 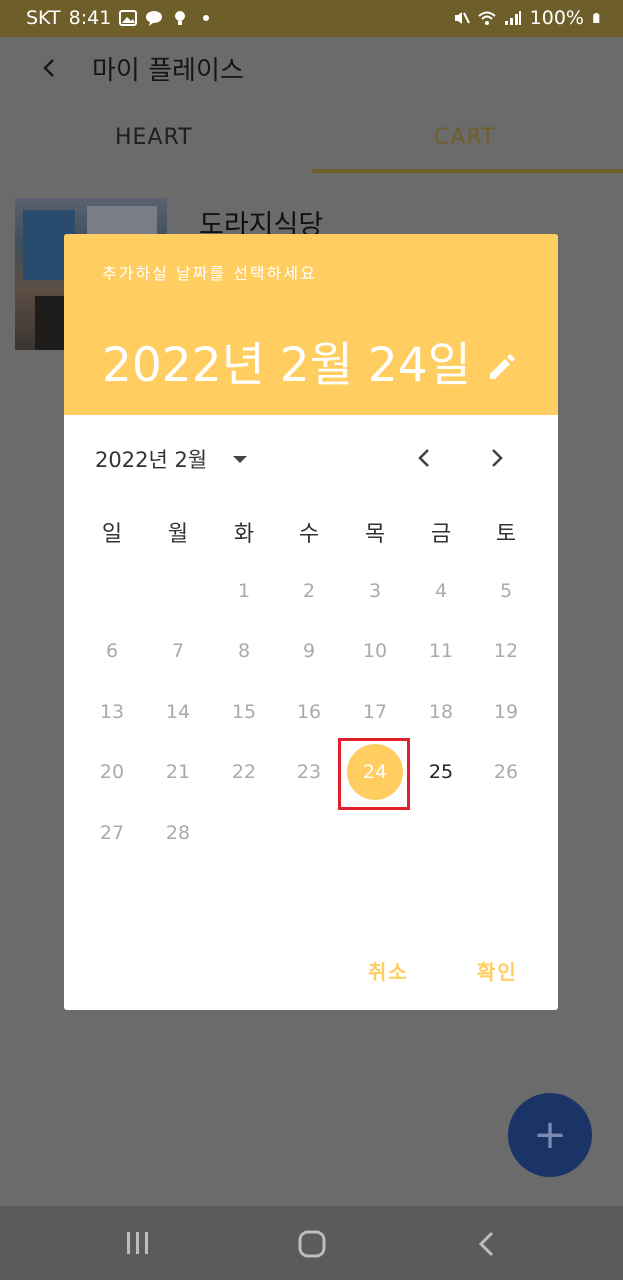 I want to click on calendar-day: 19, so click(x=506, y=712).